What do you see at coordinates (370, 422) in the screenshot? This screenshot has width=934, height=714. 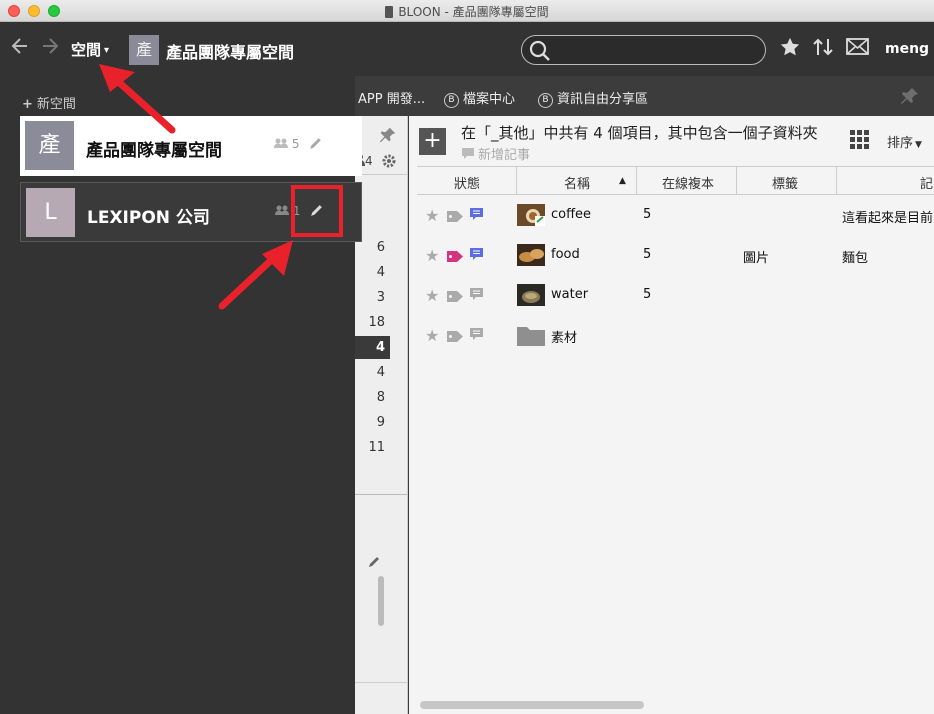 I see `folder-count: 9` at bounding box center [370, 422].